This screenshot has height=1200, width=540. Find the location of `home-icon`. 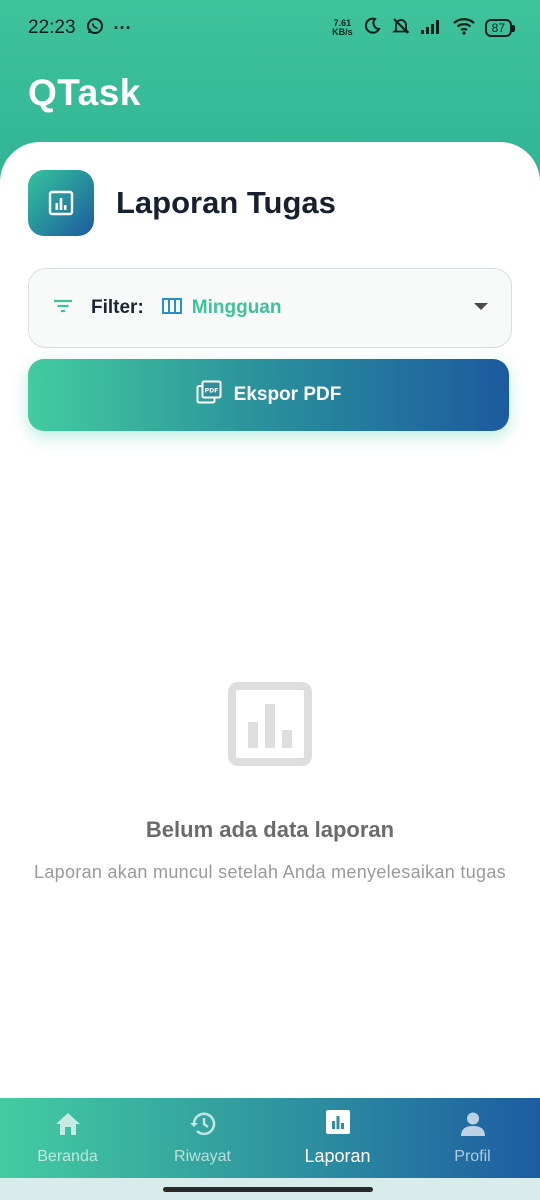

home-icon is located at coordinates (68, 1126).